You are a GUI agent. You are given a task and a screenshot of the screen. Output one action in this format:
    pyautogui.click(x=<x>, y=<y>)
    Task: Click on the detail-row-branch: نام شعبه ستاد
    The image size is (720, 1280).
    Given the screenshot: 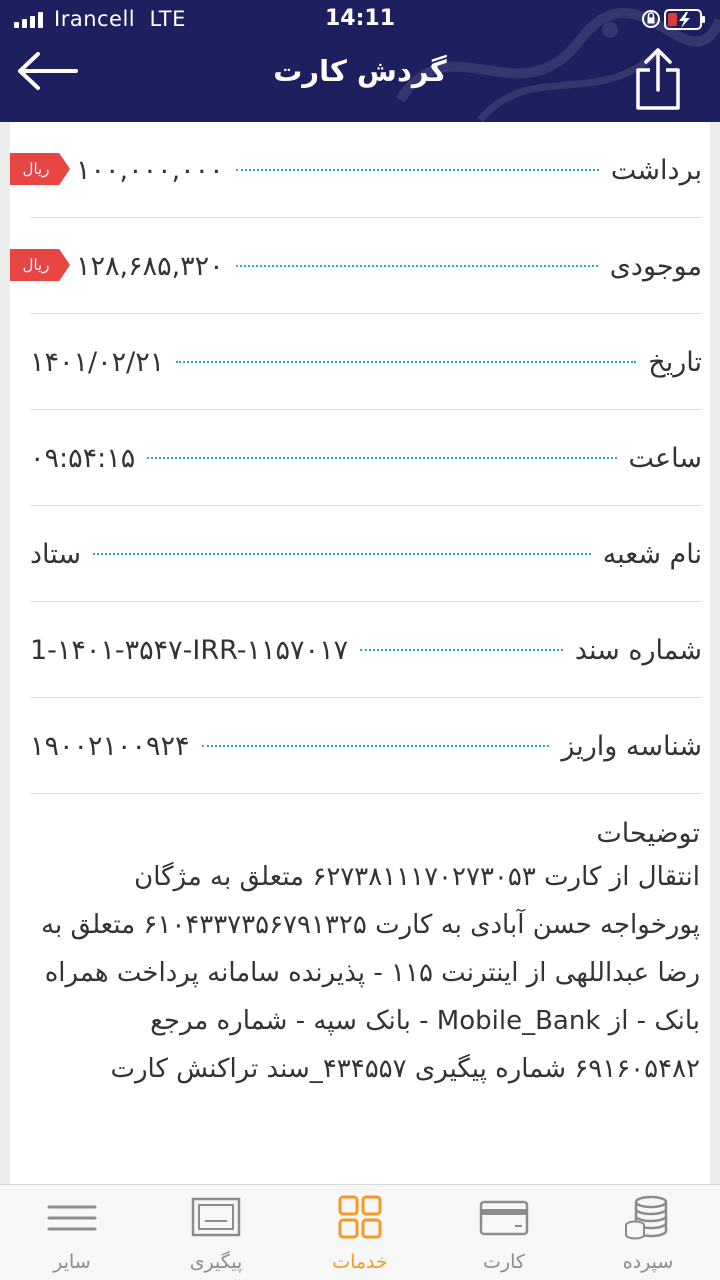 What is the action you would take?
    pyautogui.click(x=366, y=554)
    